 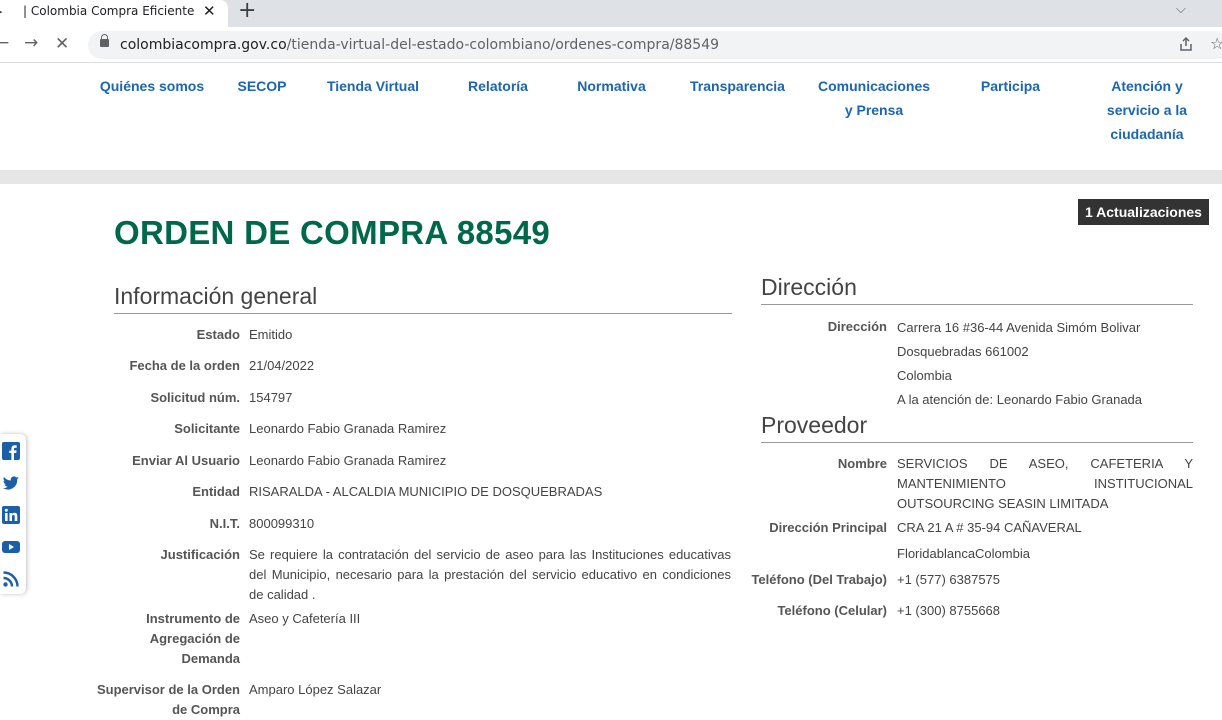 I want to click on proveedor-value: FloridablancaColombia, so click(x=963, y=553).